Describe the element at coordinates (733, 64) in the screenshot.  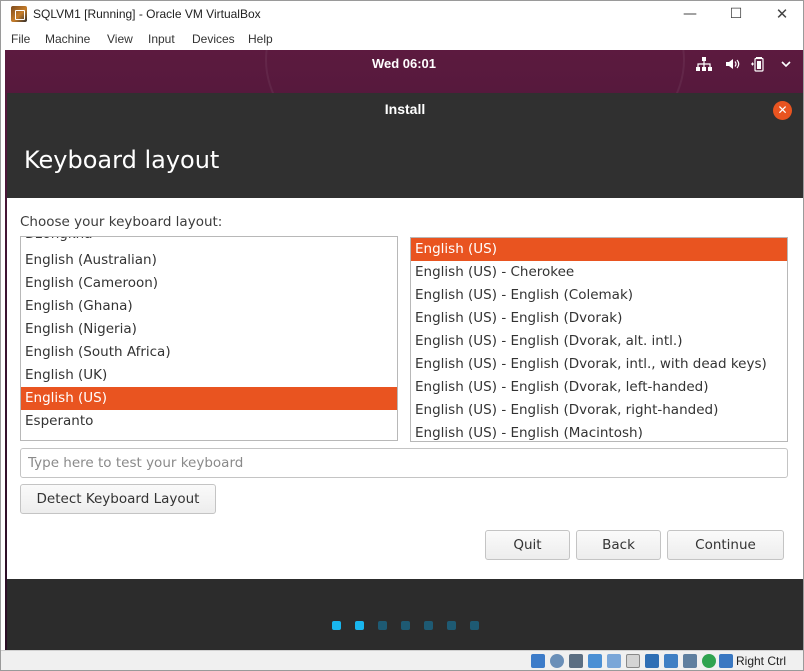
I see `volume-icon` at that location.